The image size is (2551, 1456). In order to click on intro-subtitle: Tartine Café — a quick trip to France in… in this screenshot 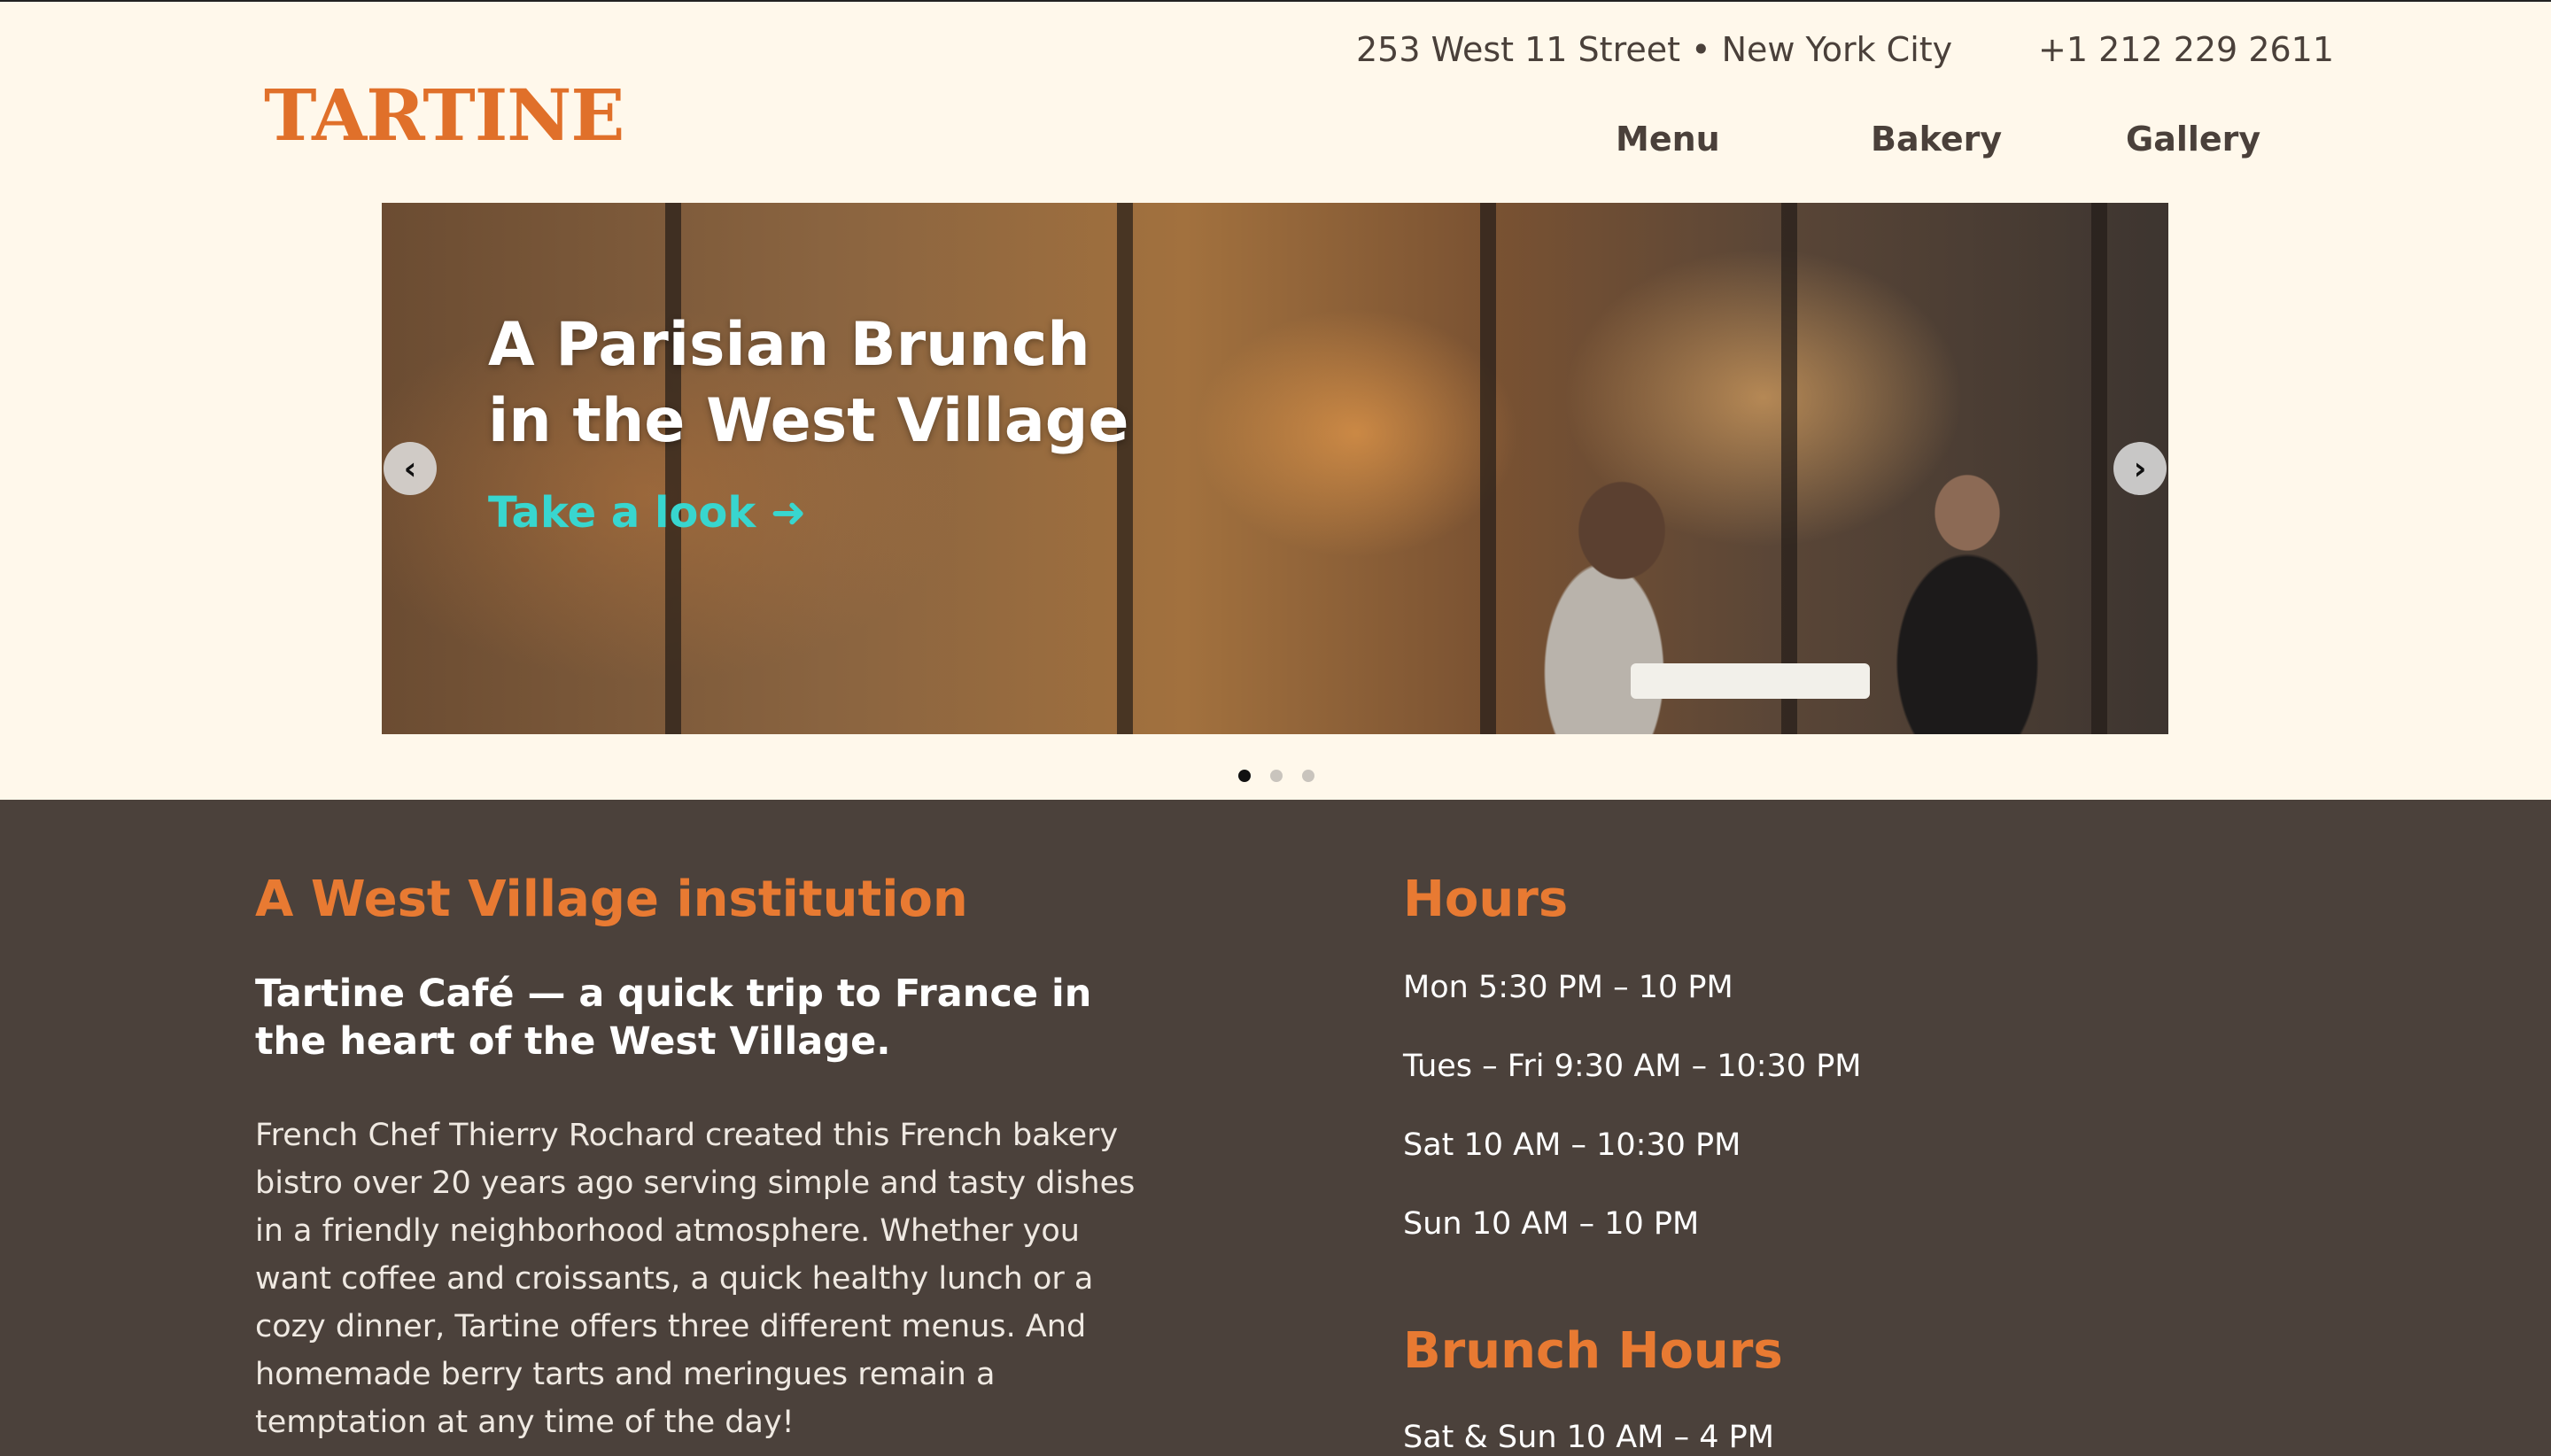, I will do `click(673, 1018)`.